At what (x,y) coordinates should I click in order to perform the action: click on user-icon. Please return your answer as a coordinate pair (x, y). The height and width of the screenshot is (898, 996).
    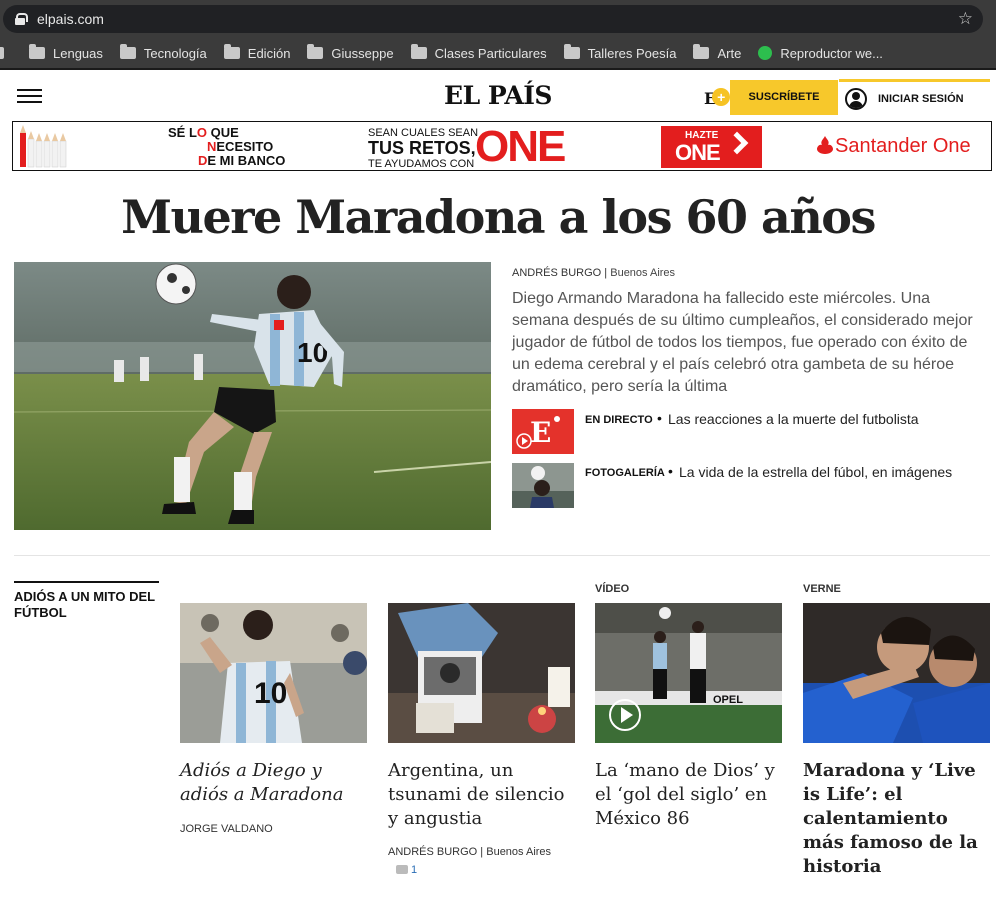
    Looking at the image, I should click on (856, 99).